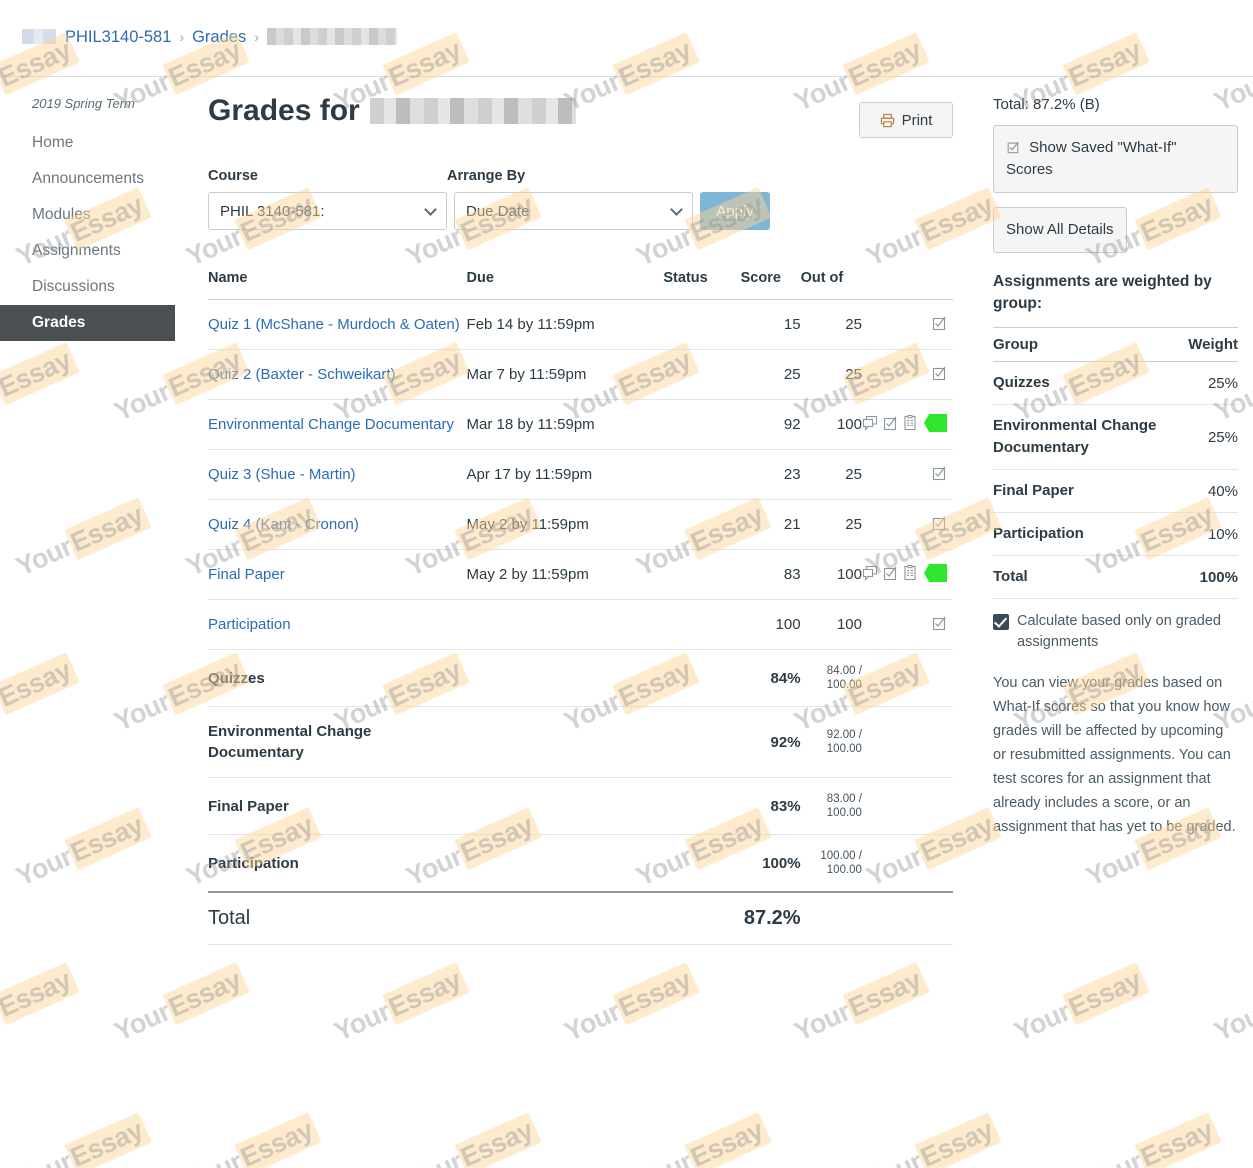 The height and width of the screenshot is (1168, 1253). I want to click on weights-row: Environmental Change Documentary 25%, so click(1115, 437).